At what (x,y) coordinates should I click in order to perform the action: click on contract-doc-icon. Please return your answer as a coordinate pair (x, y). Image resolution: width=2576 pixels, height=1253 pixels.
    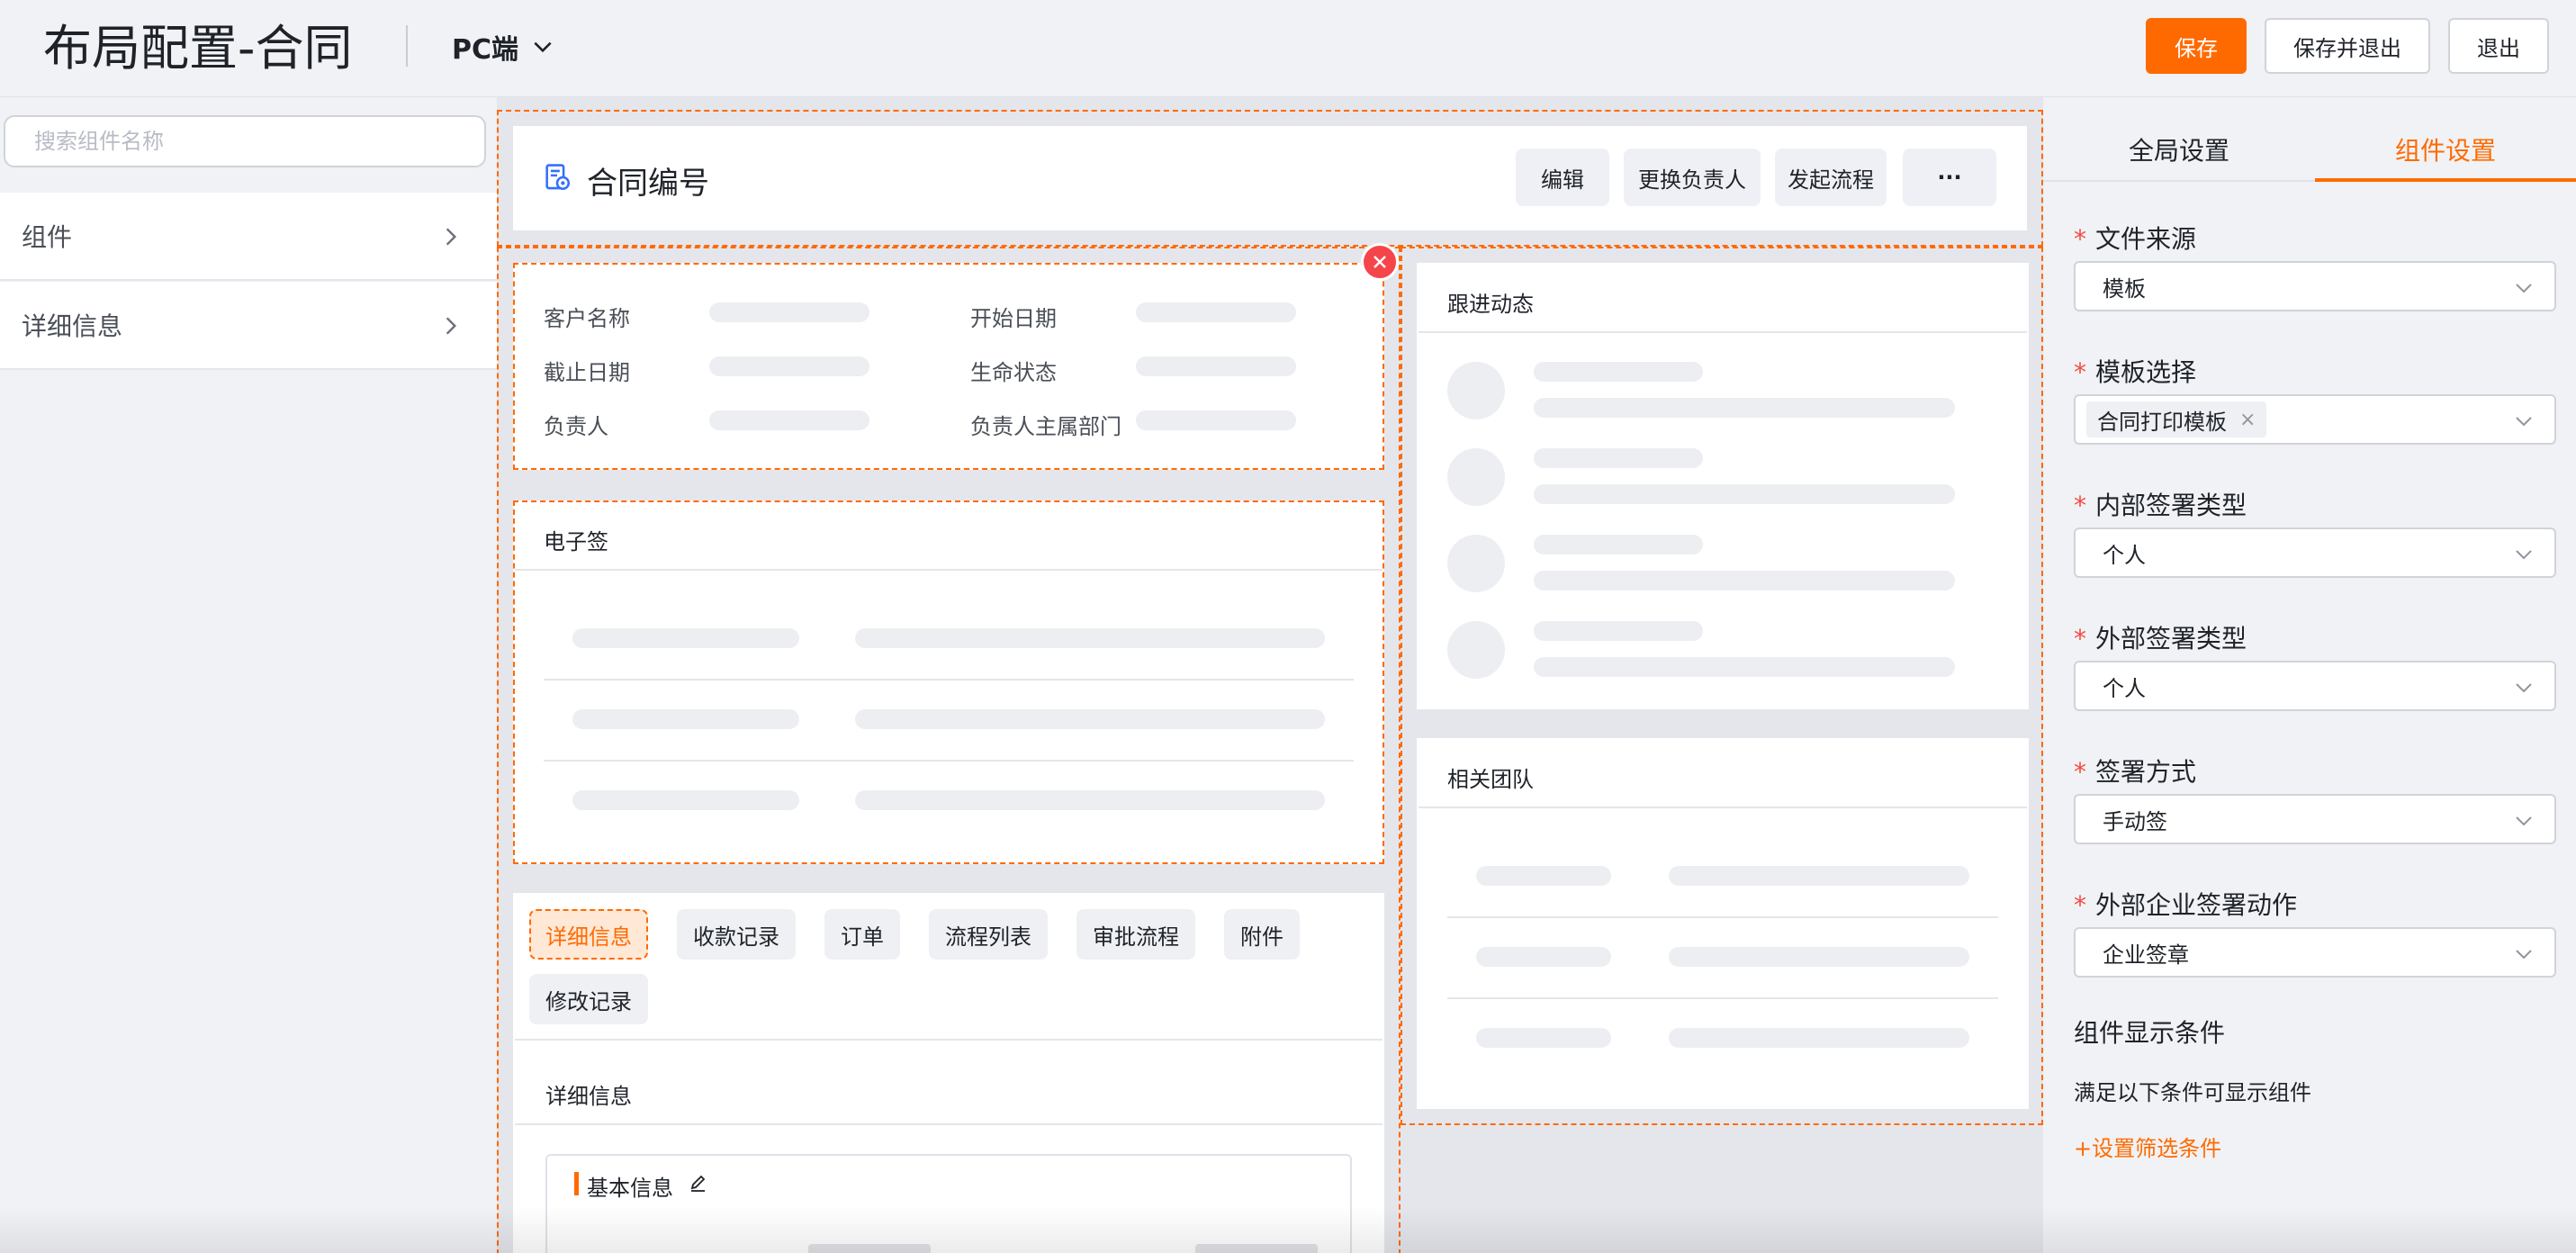
    Looking at the image, I should click on (558, 177).